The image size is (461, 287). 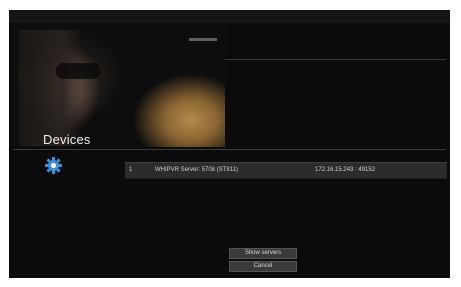 What do you see at coordinates (345, 170) in the screenshot?
I see `device-address: 172.16.15.243 : 49152` at bounding box center [345, 170].